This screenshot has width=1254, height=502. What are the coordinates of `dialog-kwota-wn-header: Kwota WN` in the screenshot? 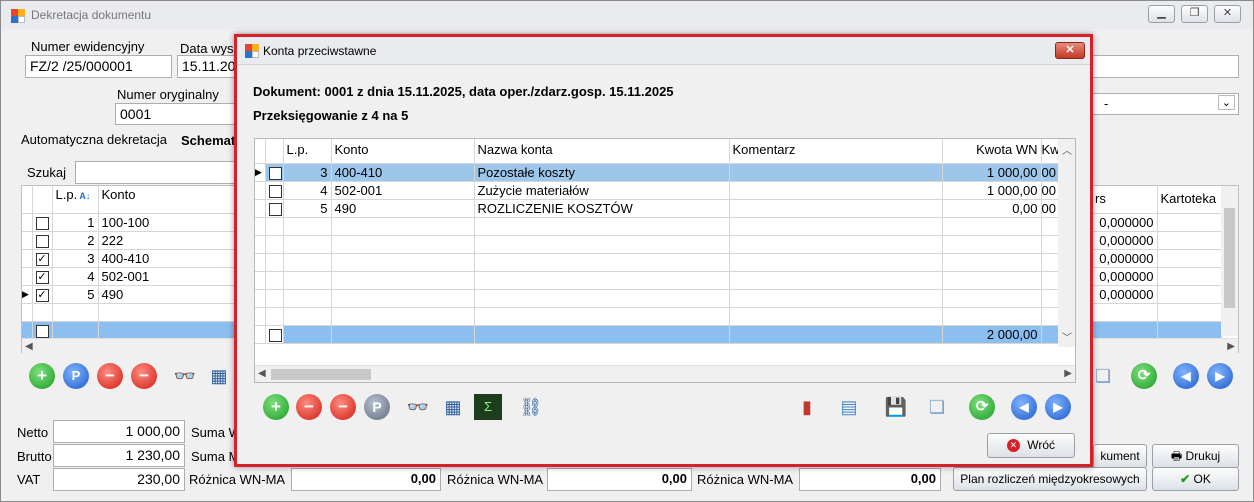 It's located at (992, 151).